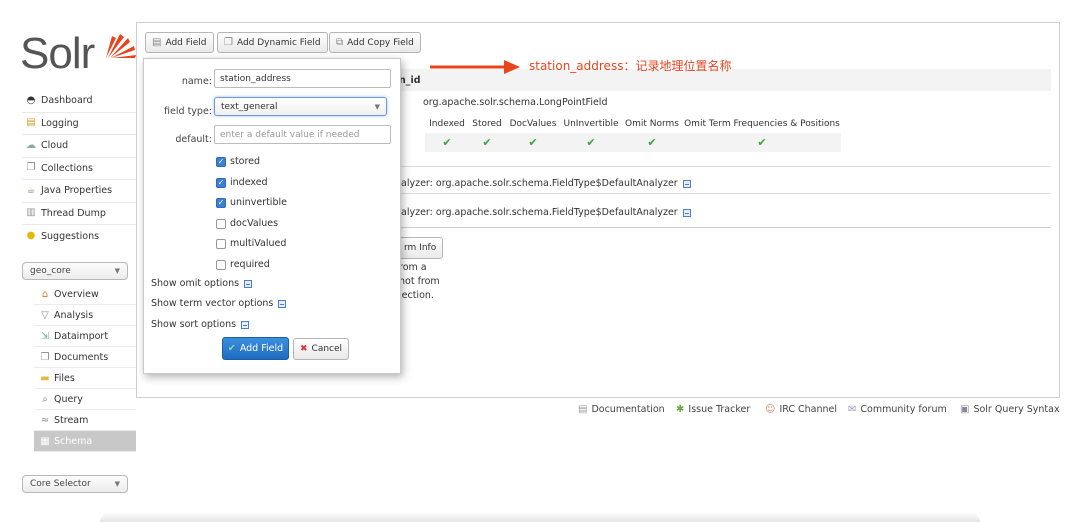  I want to click on home-icon: ⌂, so click(45, 294).